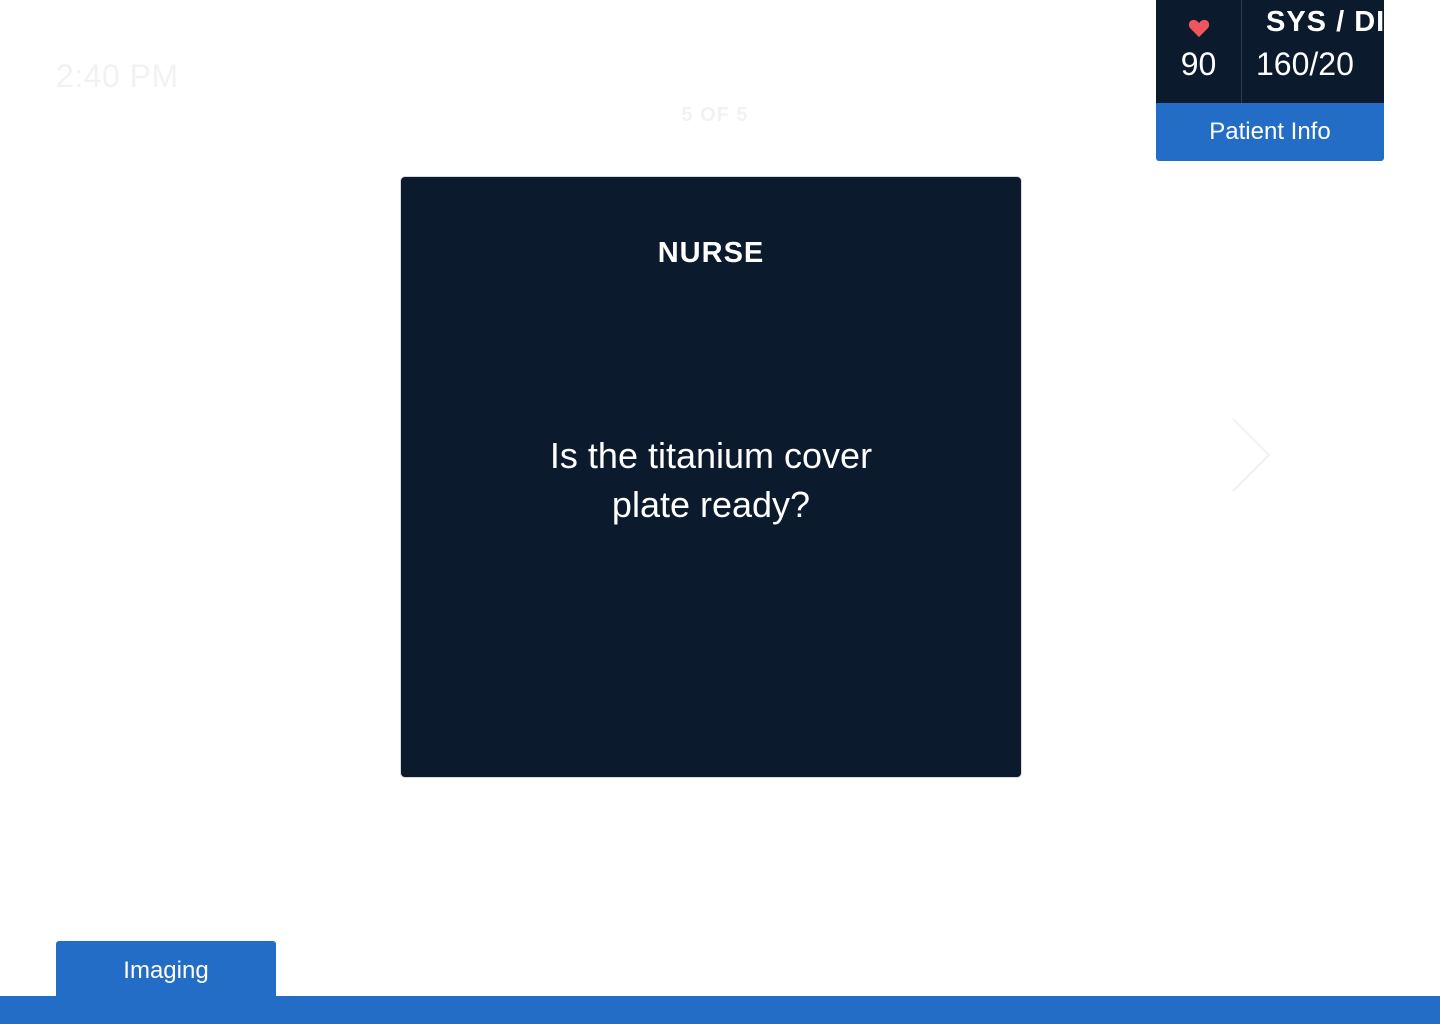 Image resolution: width=1440 pixels, height=1024 pixels. Describe the element at coordinates (166, 969) in the screenshot. I see `imaging-tab: Imaging` at that location.